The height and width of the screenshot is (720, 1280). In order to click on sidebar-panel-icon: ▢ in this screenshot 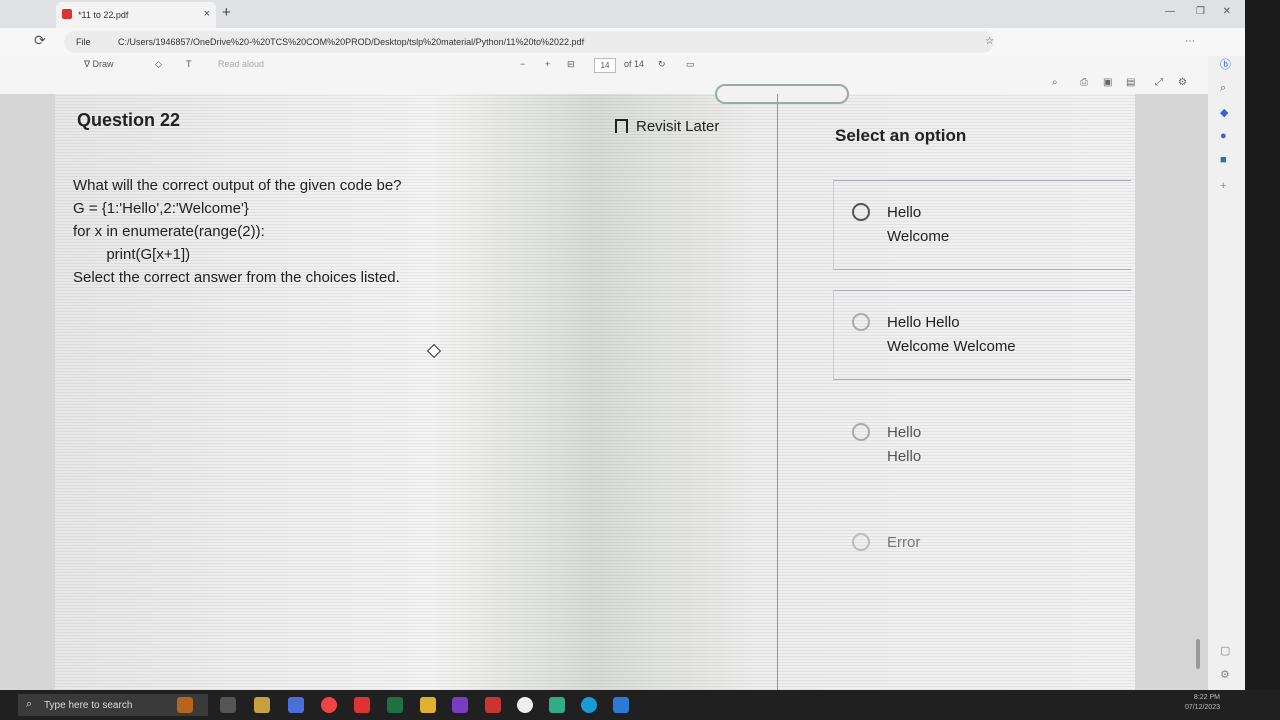, I will do `click(1225, 650)`.